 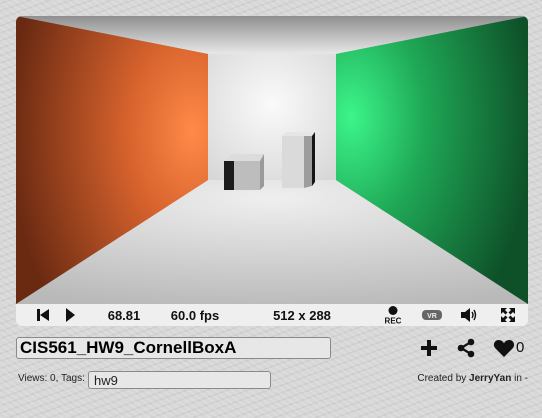 I want to click on volume-icon, so click(x=469, y=315).